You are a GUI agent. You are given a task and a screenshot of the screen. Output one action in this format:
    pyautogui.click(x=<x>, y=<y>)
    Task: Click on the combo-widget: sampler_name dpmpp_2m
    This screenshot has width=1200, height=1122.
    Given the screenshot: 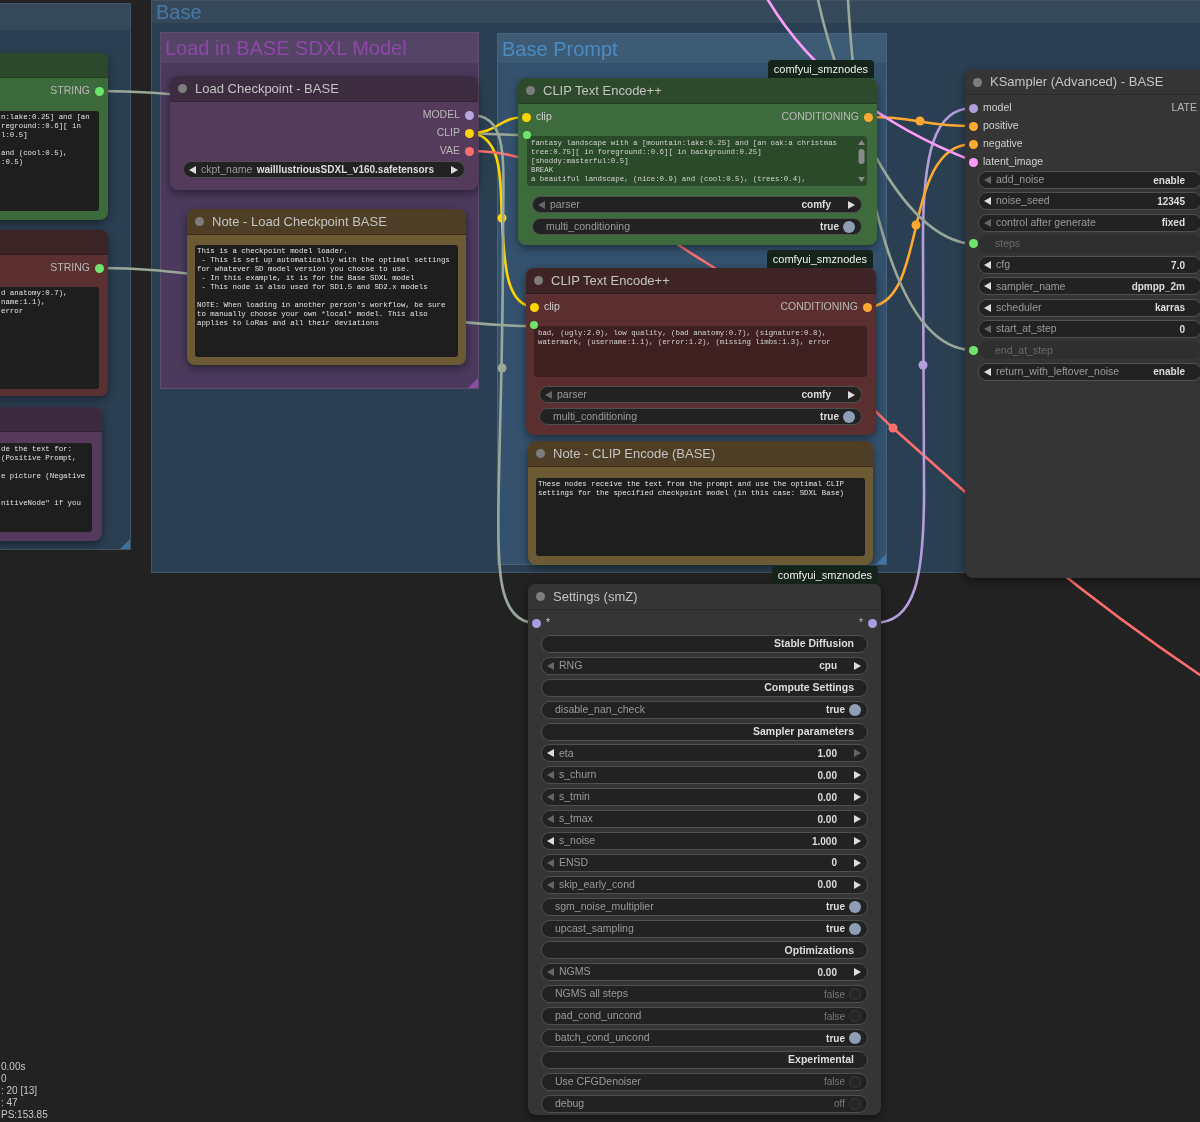 What is the action you would take?
    pyautogui.click(x=1089, y=286)
    